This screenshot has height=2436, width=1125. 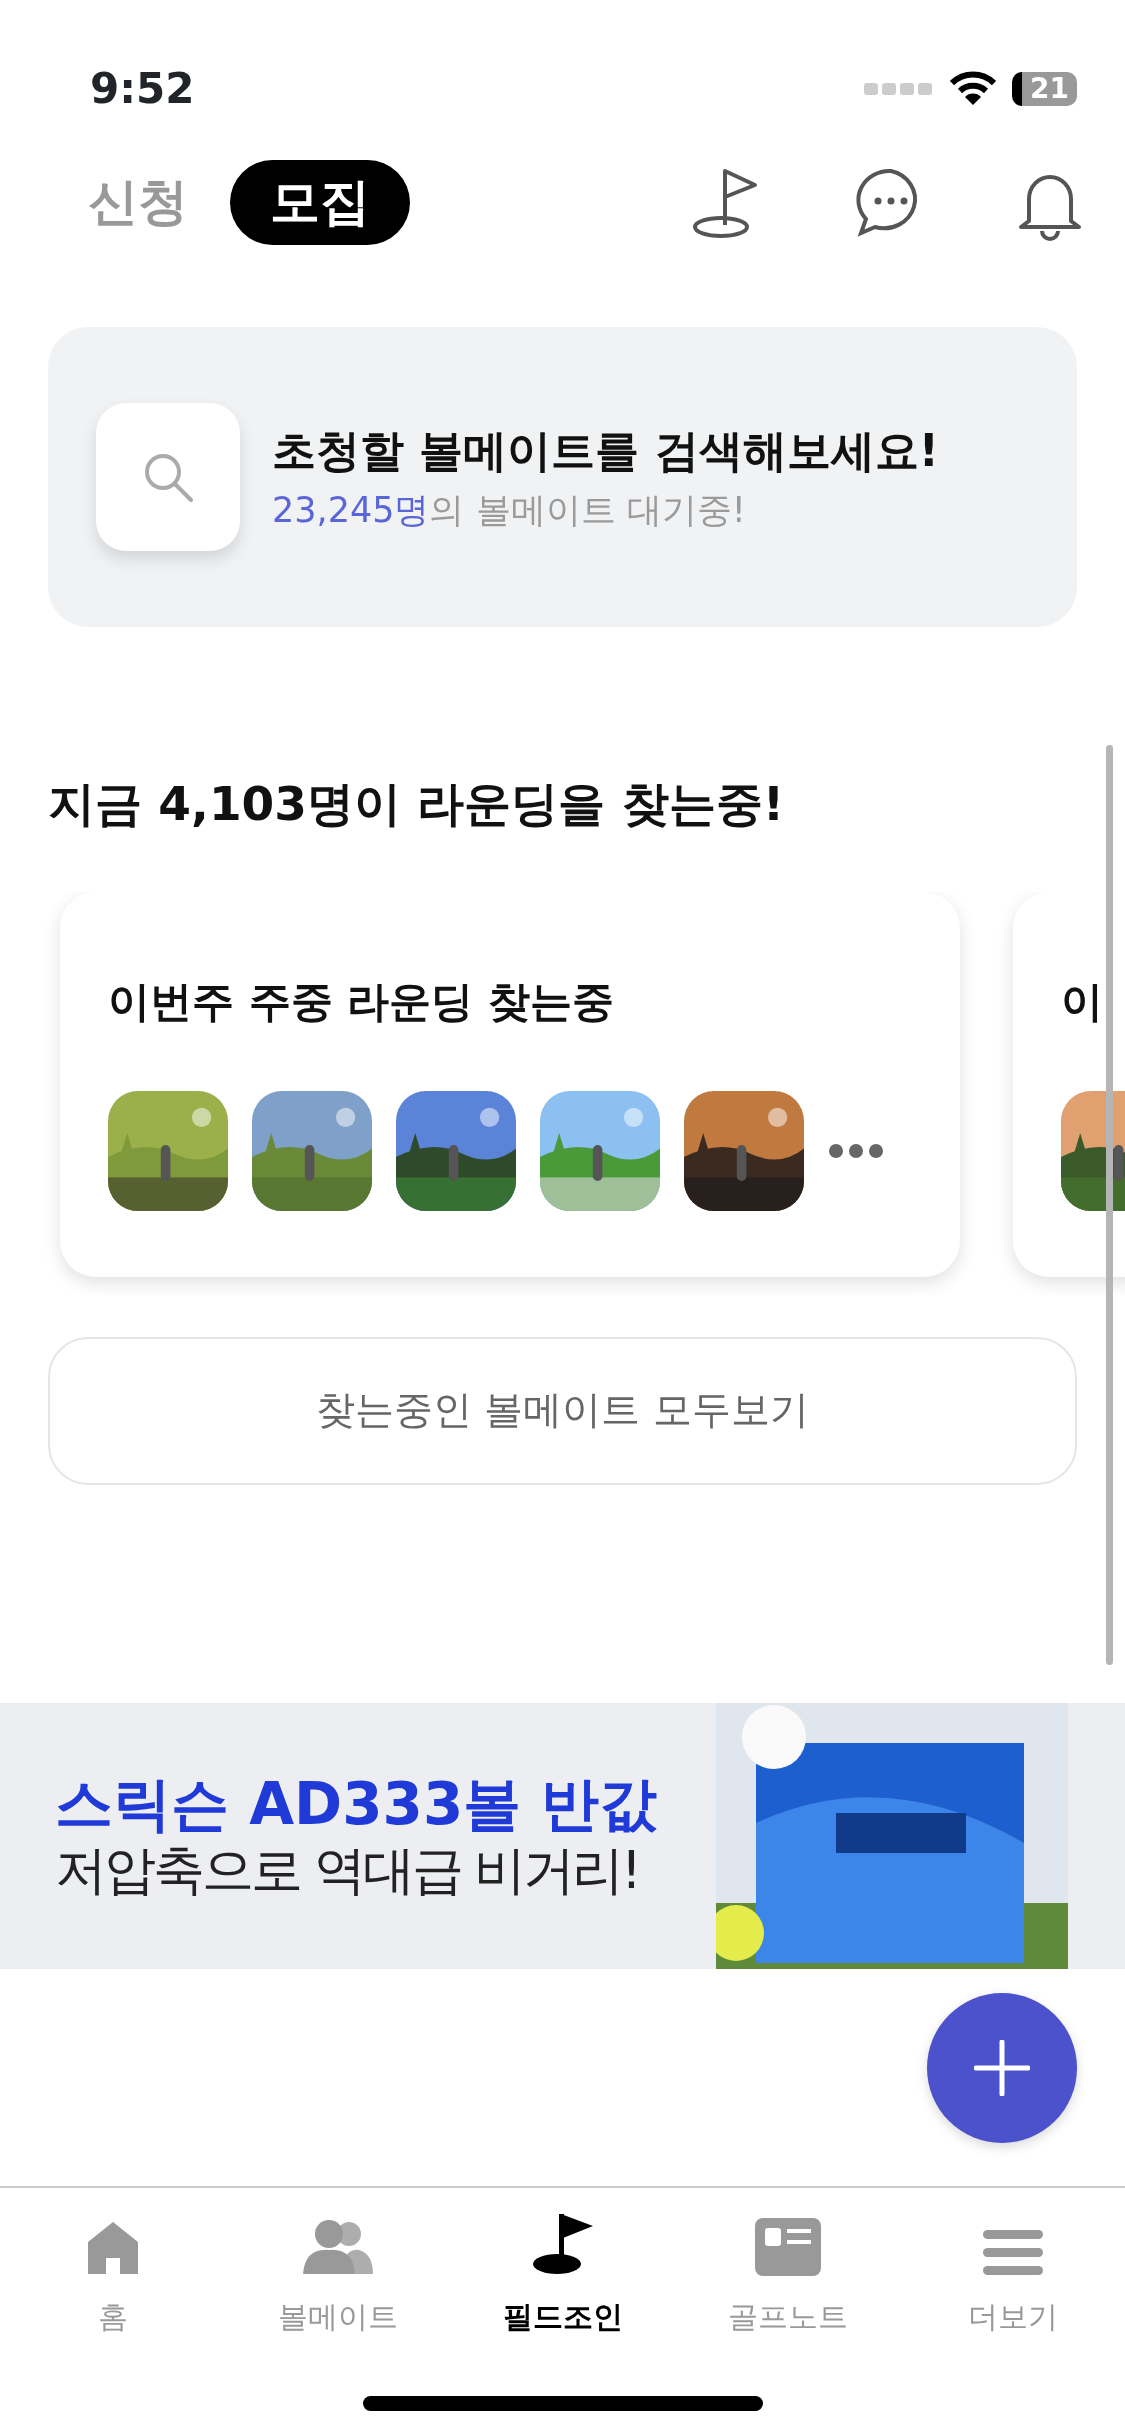 I want to click on round-card: 이, so click(x=1069, y=1084).